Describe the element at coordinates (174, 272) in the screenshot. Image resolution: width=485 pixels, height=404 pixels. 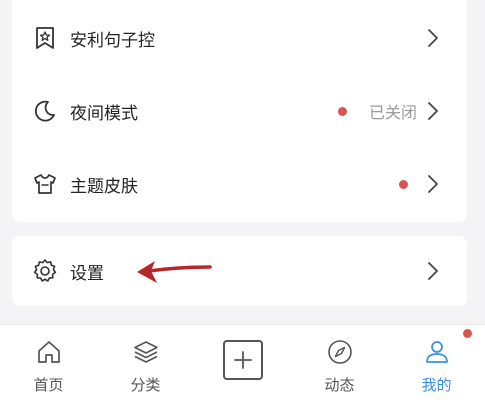
I see `annotation-arrow` at that location.